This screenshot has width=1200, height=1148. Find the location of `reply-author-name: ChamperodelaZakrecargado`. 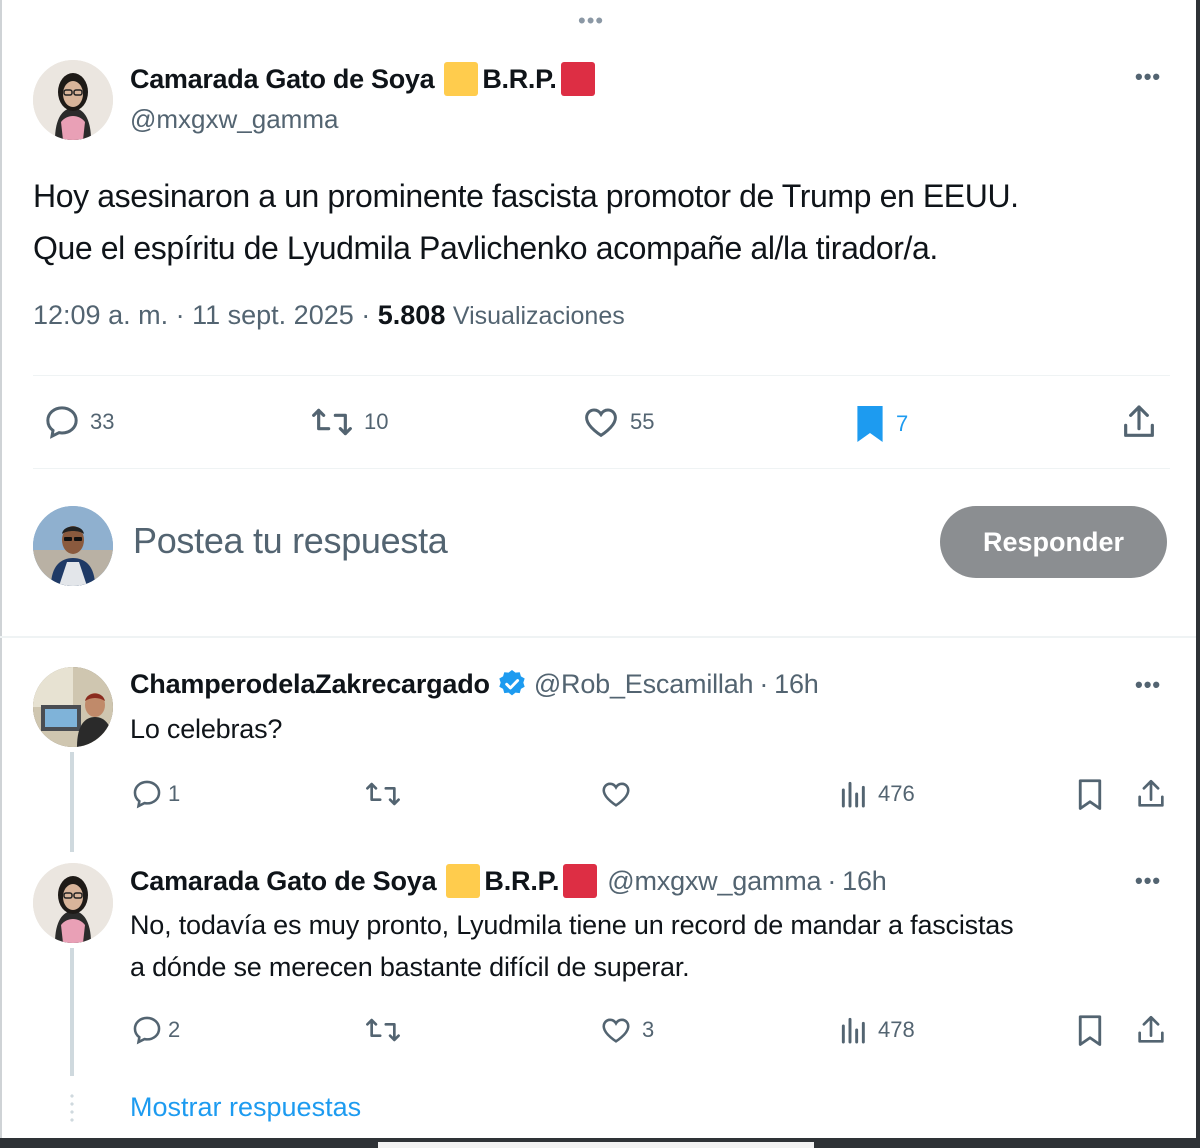

reply-author-name: ChamperodelaZakrecargado is located at coordinates (310, 684).